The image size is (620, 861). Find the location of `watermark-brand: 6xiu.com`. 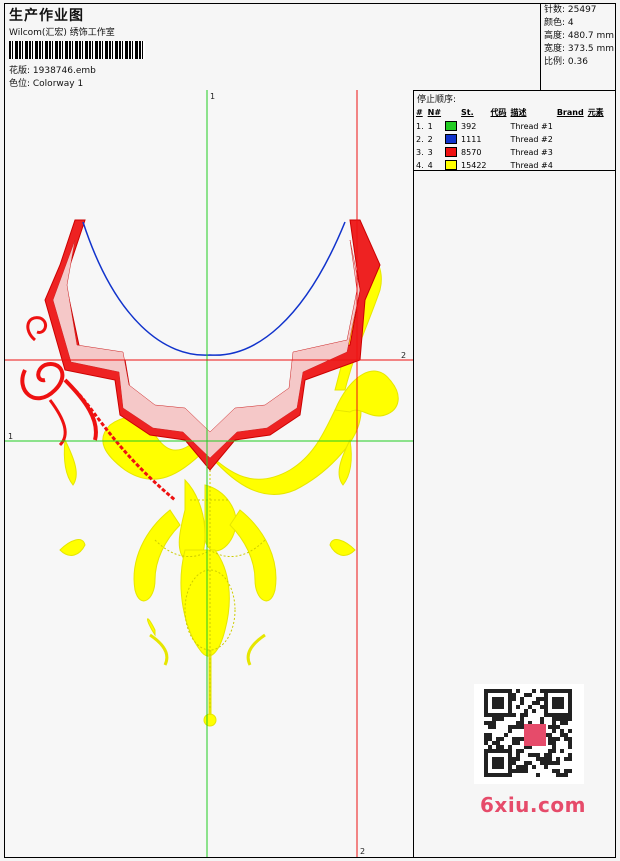

watermark-brand: 6xiu.com is located at coordinates (533, 805).